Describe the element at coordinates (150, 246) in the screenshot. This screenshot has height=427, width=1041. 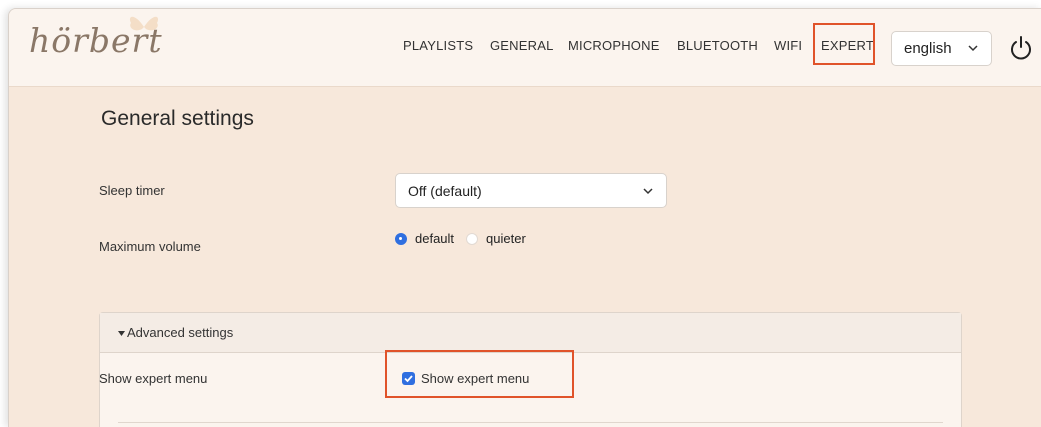
I see `max-volume-label: Maximum volume` at that location.